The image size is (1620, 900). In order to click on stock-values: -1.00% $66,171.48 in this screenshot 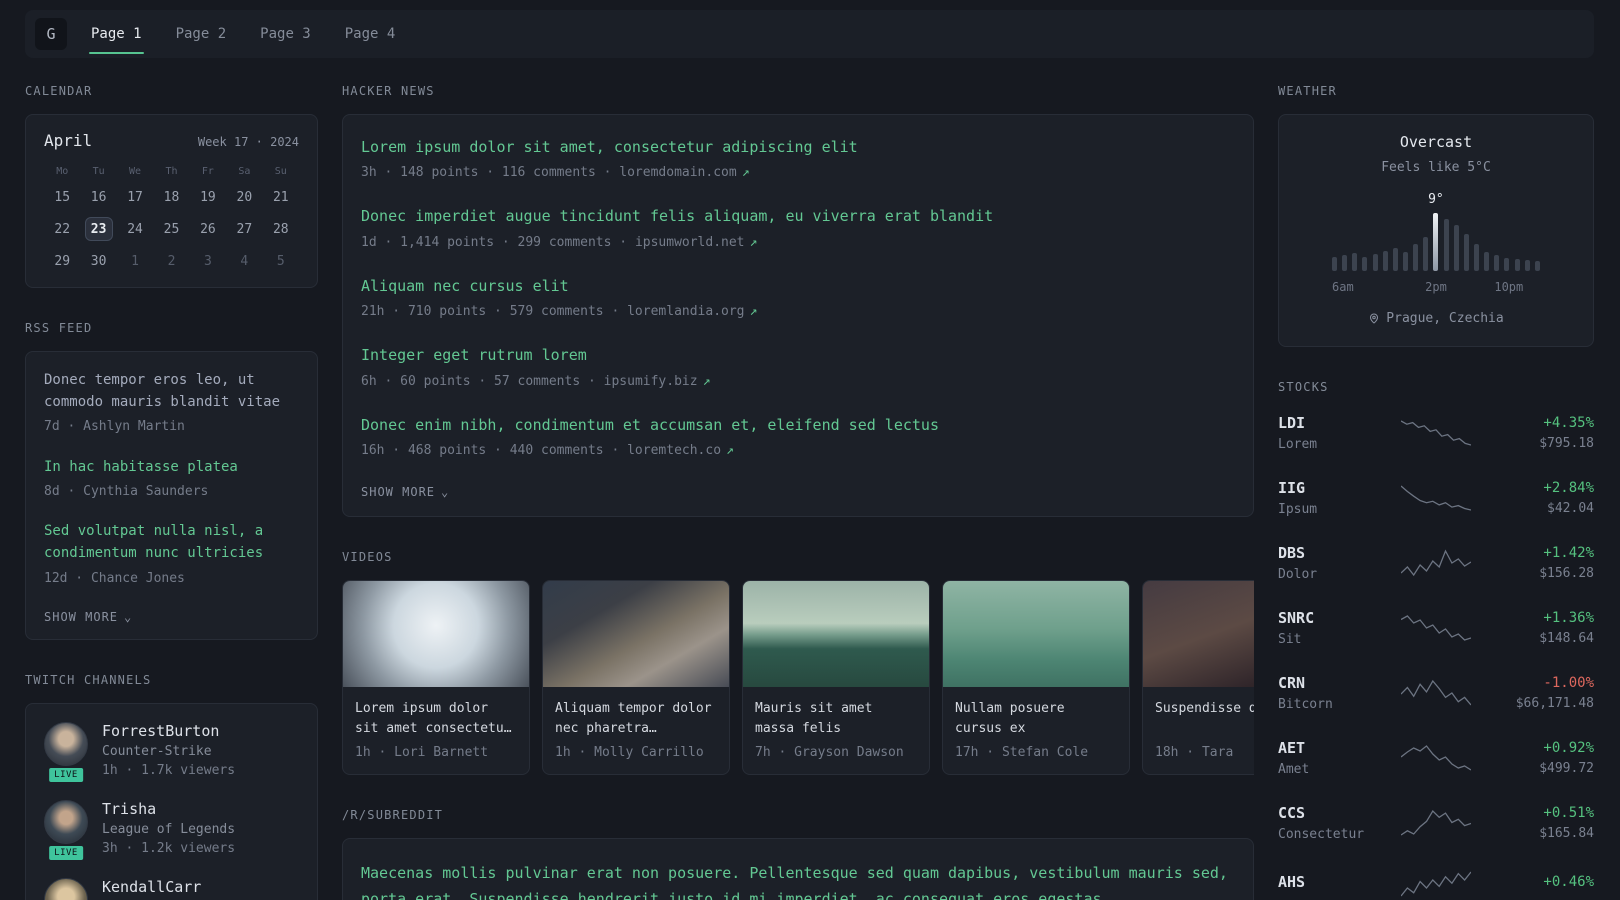, I will do `click(1546, 693)`.